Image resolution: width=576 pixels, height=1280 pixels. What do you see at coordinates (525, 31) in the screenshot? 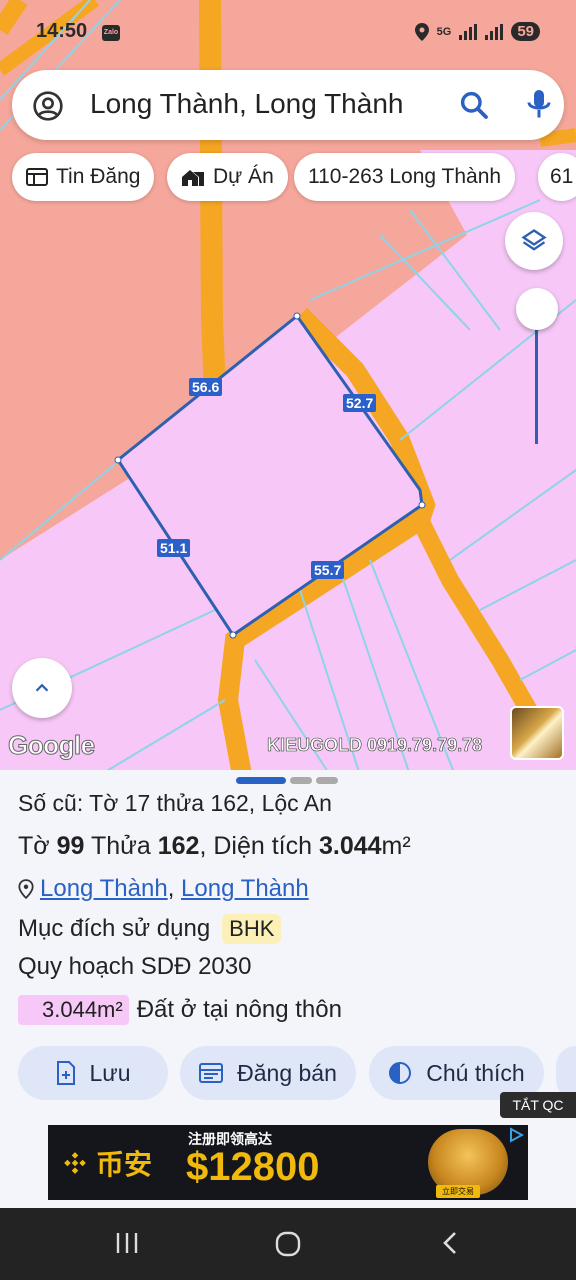
I see `battery-indicator: 59` at bounding box center [525, 31].